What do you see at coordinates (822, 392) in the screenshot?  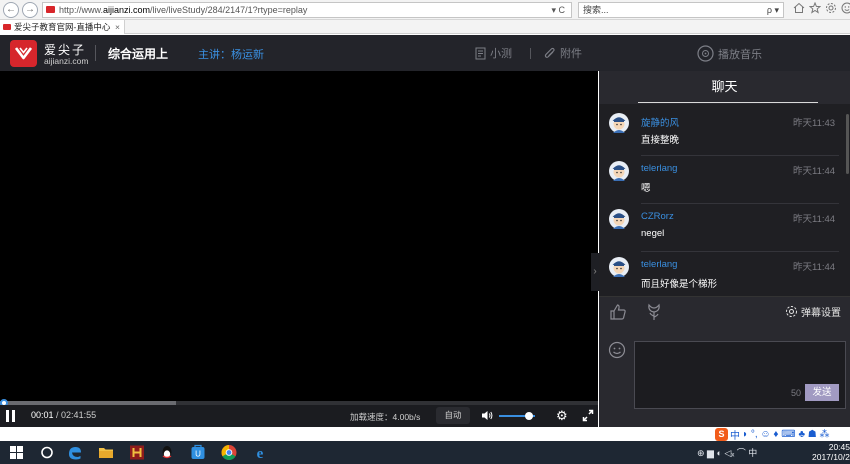 I see `send-button: 发送` at bounding box center [822, 392].